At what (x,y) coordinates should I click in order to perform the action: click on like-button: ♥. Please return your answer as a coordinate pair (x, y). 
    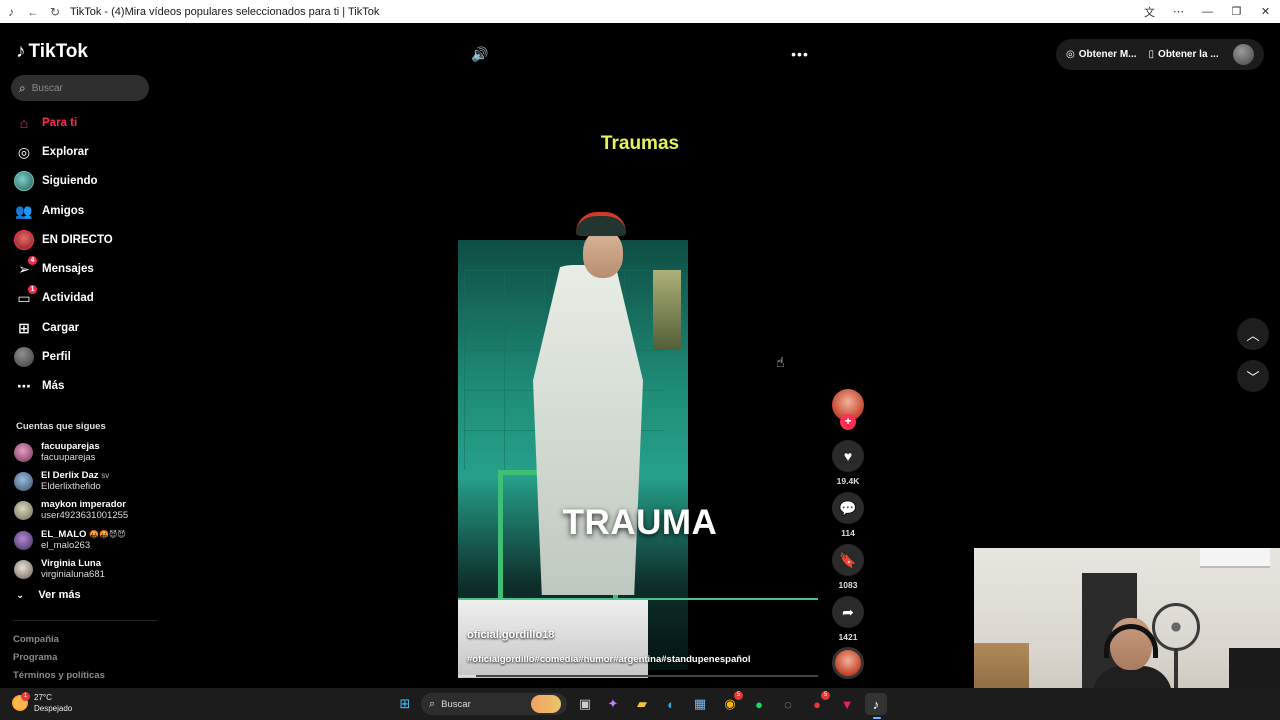
    Looking at the image, I should click on (848, 456).